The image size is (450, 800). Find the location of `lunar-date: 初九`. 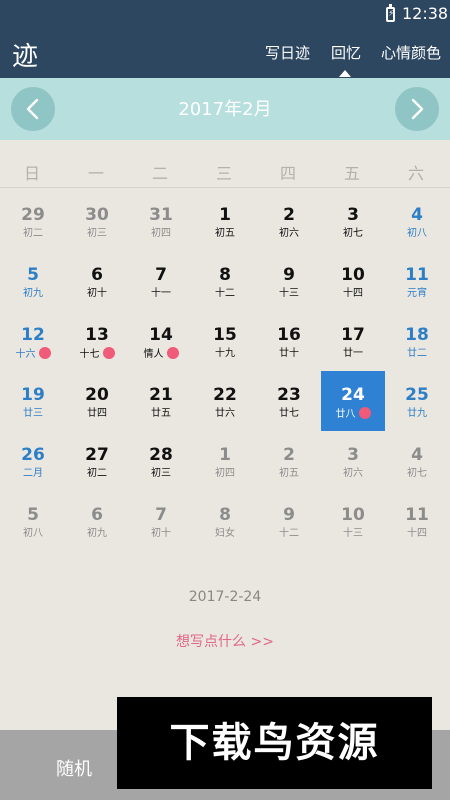

lunar-date: 初九 is located at coordinates (97, 534).